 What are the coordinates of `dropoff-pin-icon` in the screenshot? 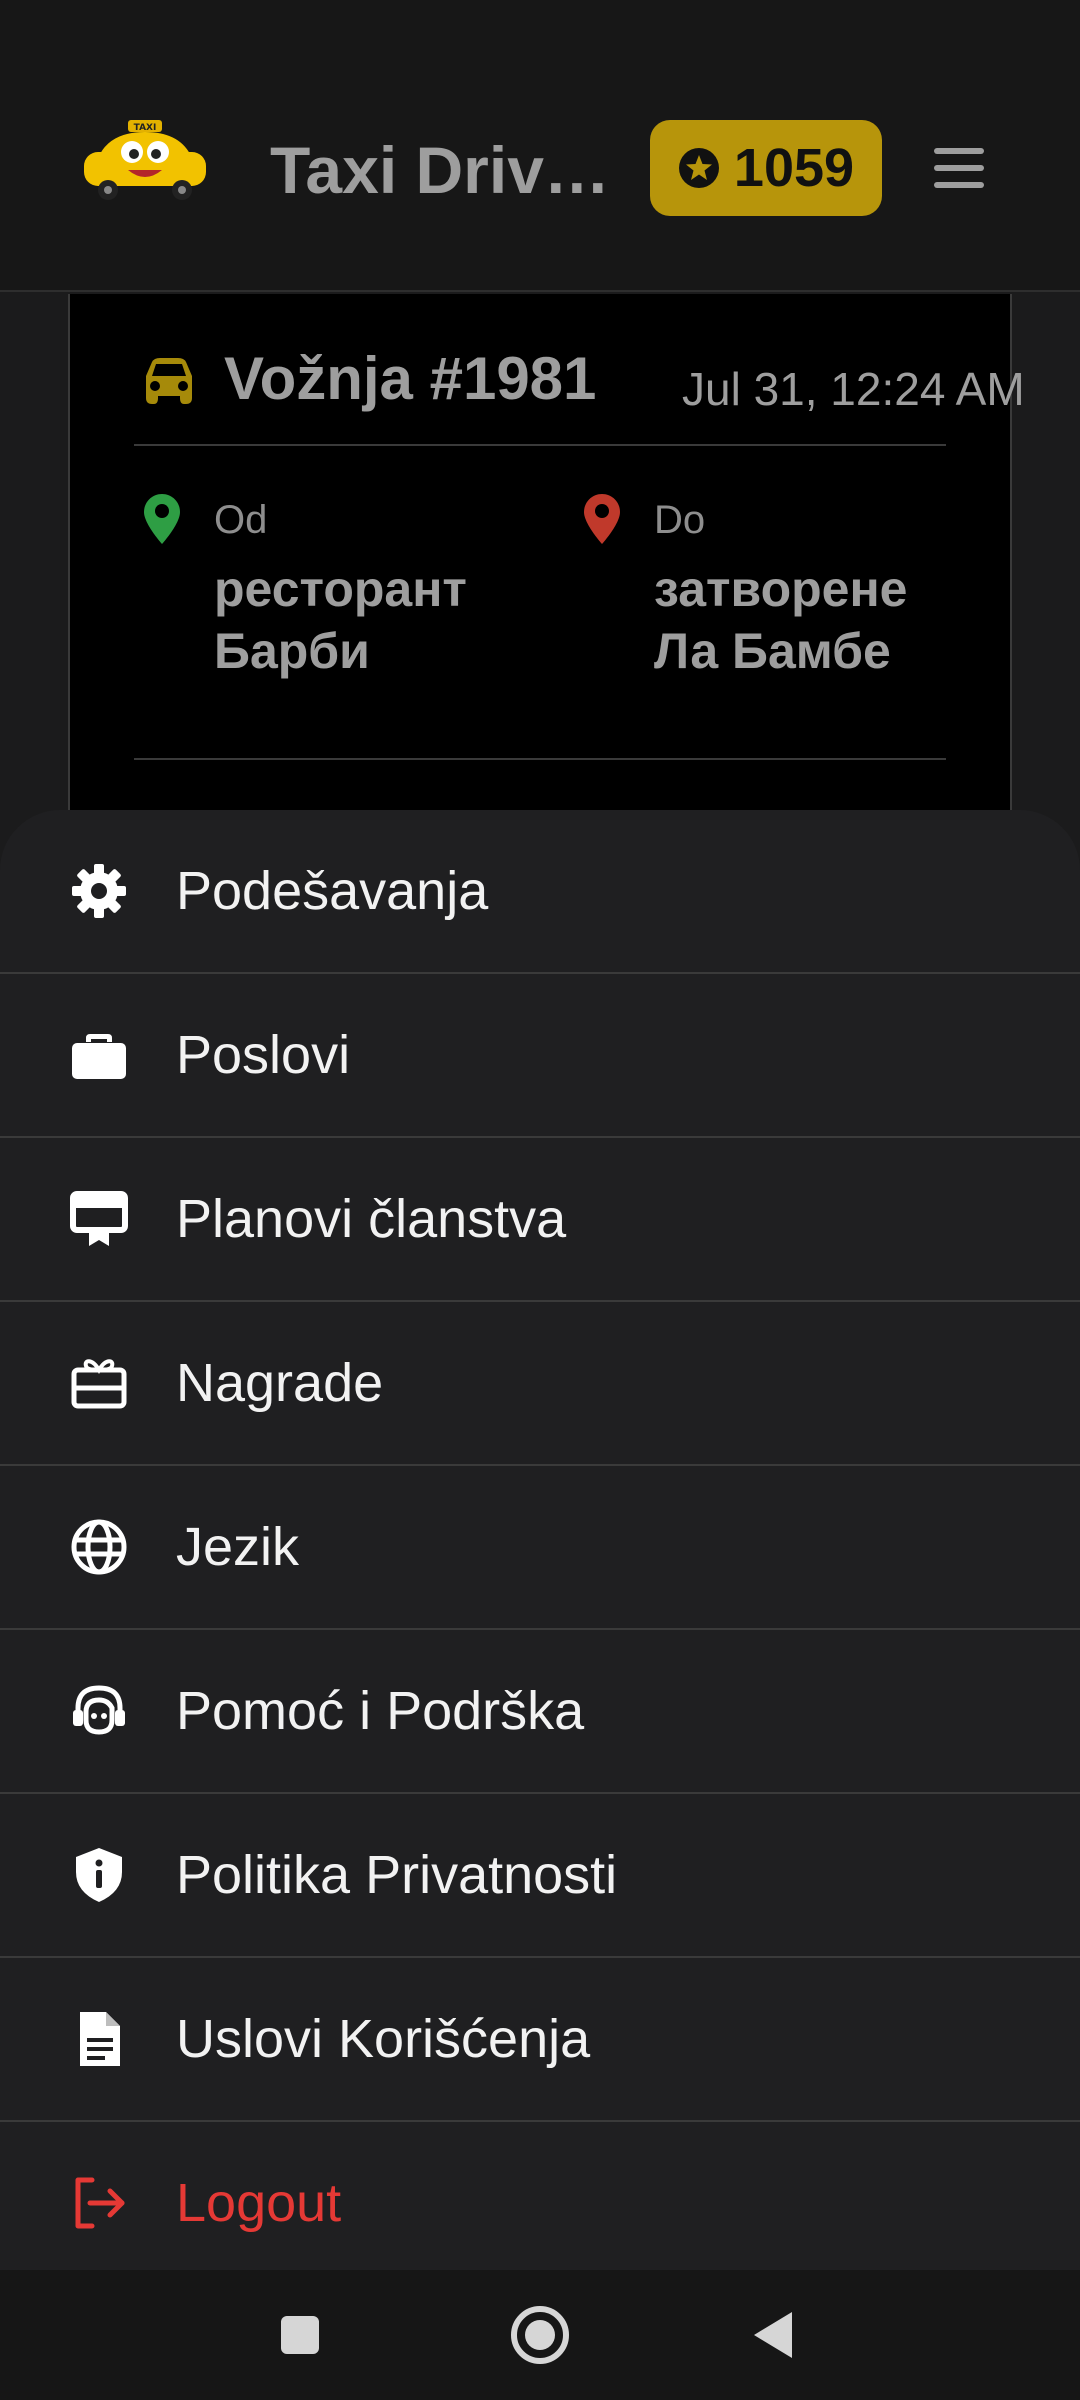 It's located at (602, 519).